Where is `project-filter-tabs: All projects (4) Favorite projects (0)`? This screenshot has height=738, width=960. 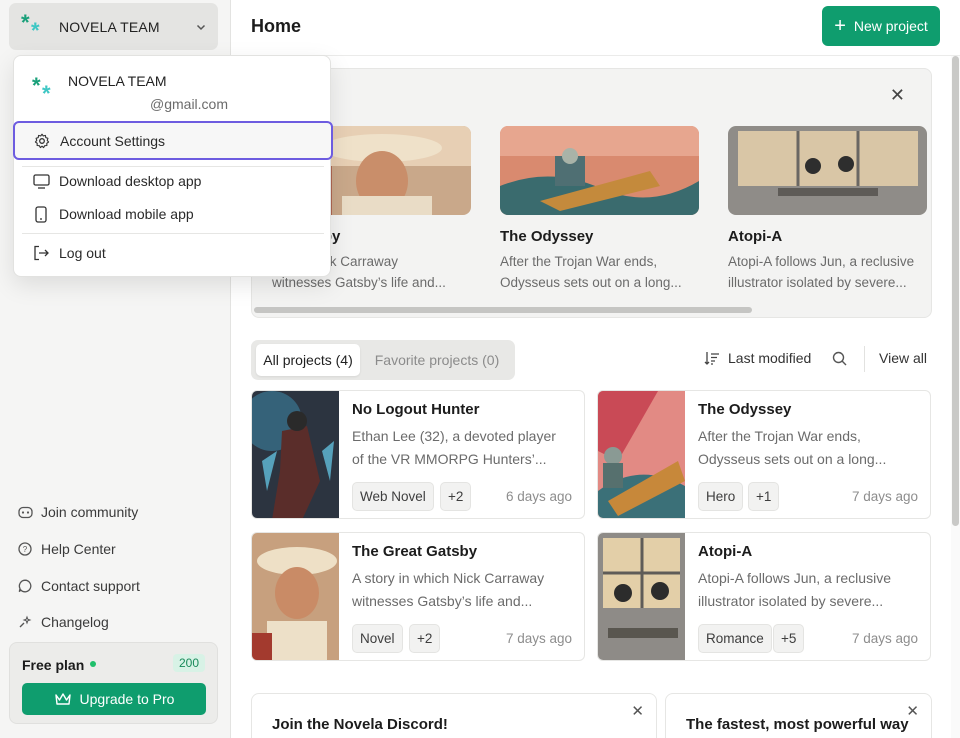 project-filter-tabs: All projects (4) Favorite projects (0) is located at coordinates (383, 360).